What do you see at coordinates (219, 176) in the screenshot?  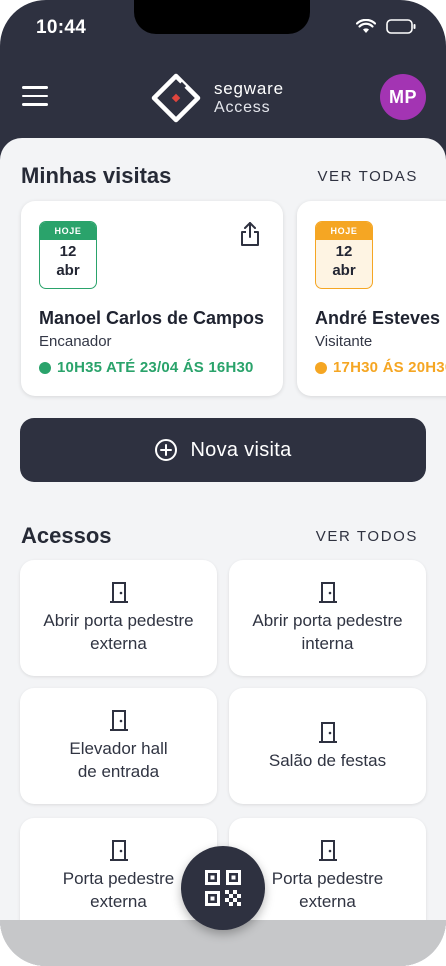 I see `visits-header: Minhas visitas VER TODAS` at bounding box center [219, 176].